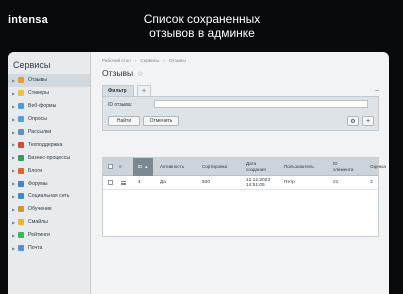  Describe the element at coordinates (21, 183) in the screenshot. I see `forum-icon` at that location.